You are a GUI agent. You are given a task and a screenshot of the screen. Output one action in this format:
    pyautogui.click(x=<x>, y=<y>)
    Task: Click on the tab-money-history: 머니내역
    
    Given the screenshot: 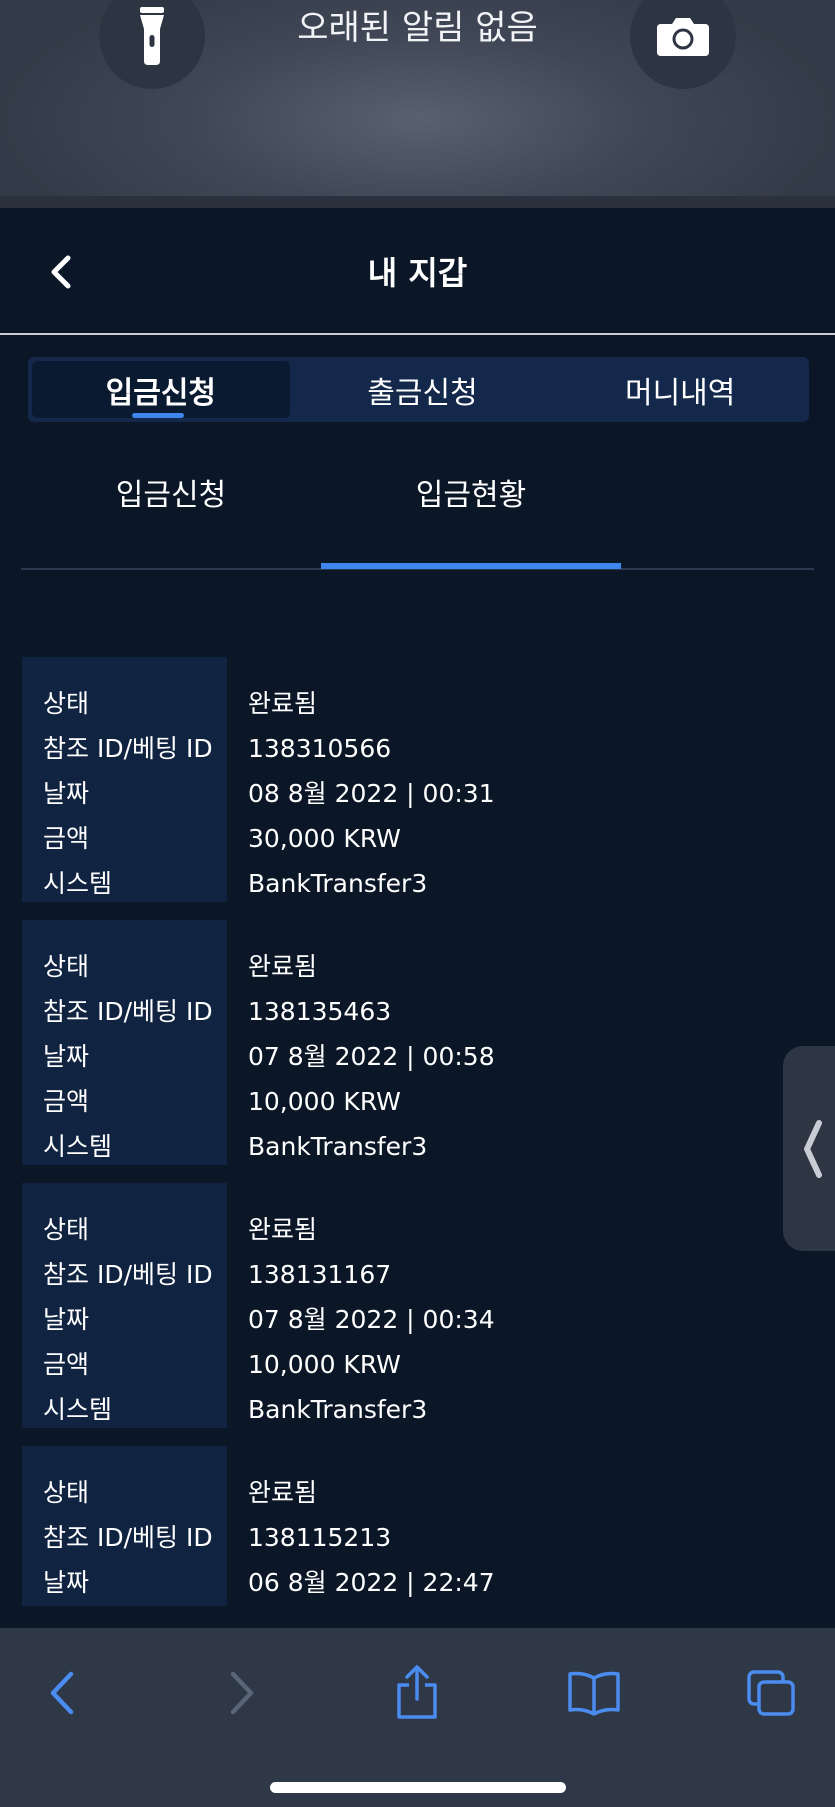 What is the action you would take?
    pyautogui.click(x=680, y=389)
    